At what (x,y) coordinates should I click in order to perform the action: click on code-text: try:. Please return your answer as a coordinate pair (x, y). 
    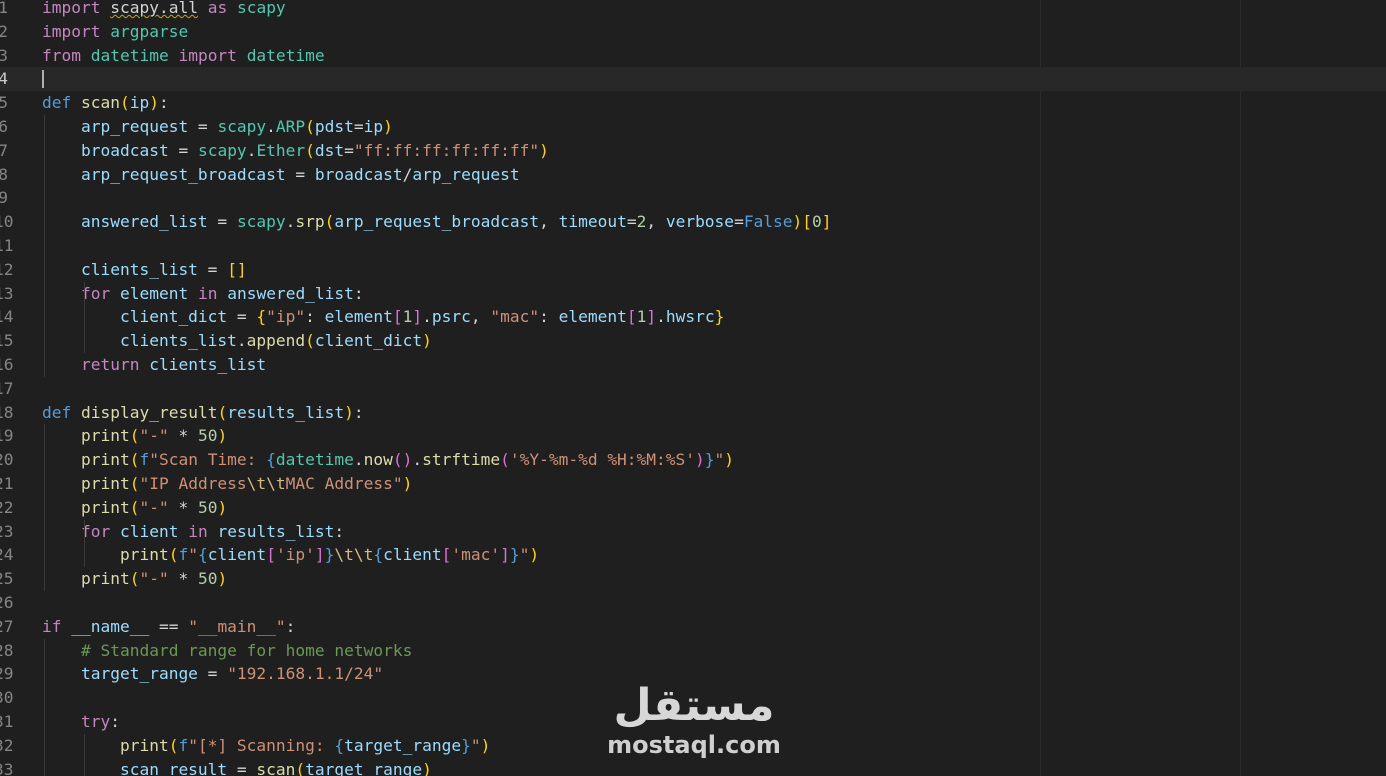
    Looking at the image, I should click on (81, 722).